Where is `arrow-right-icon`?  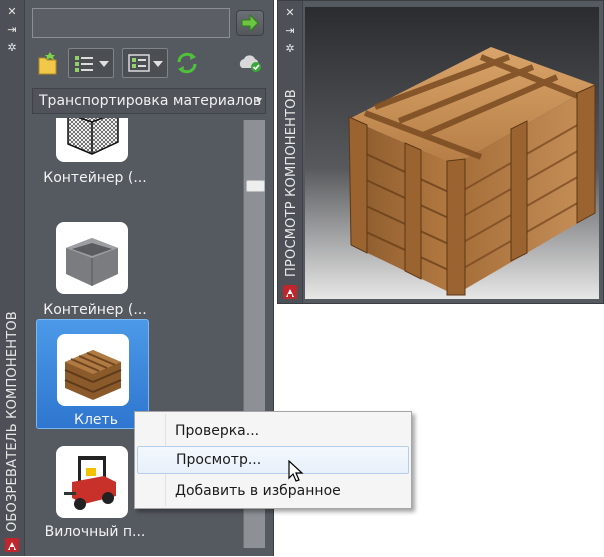
arrow-right-icon is located at coordinates (250, 23).